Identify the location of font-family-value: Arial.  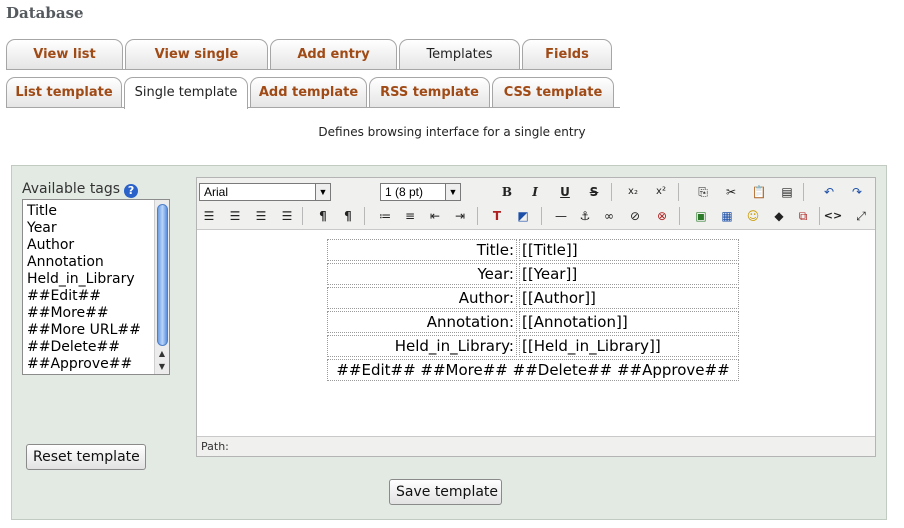
(216, 192).